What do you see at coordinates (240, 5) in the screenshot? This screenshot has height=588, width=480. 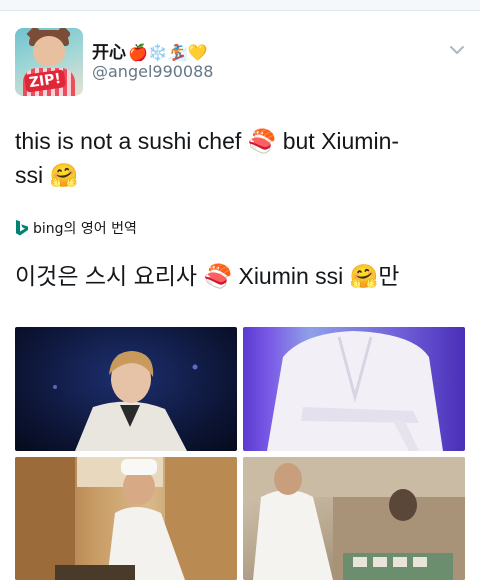 I see `top-divider` at bounding box center [240, 5].